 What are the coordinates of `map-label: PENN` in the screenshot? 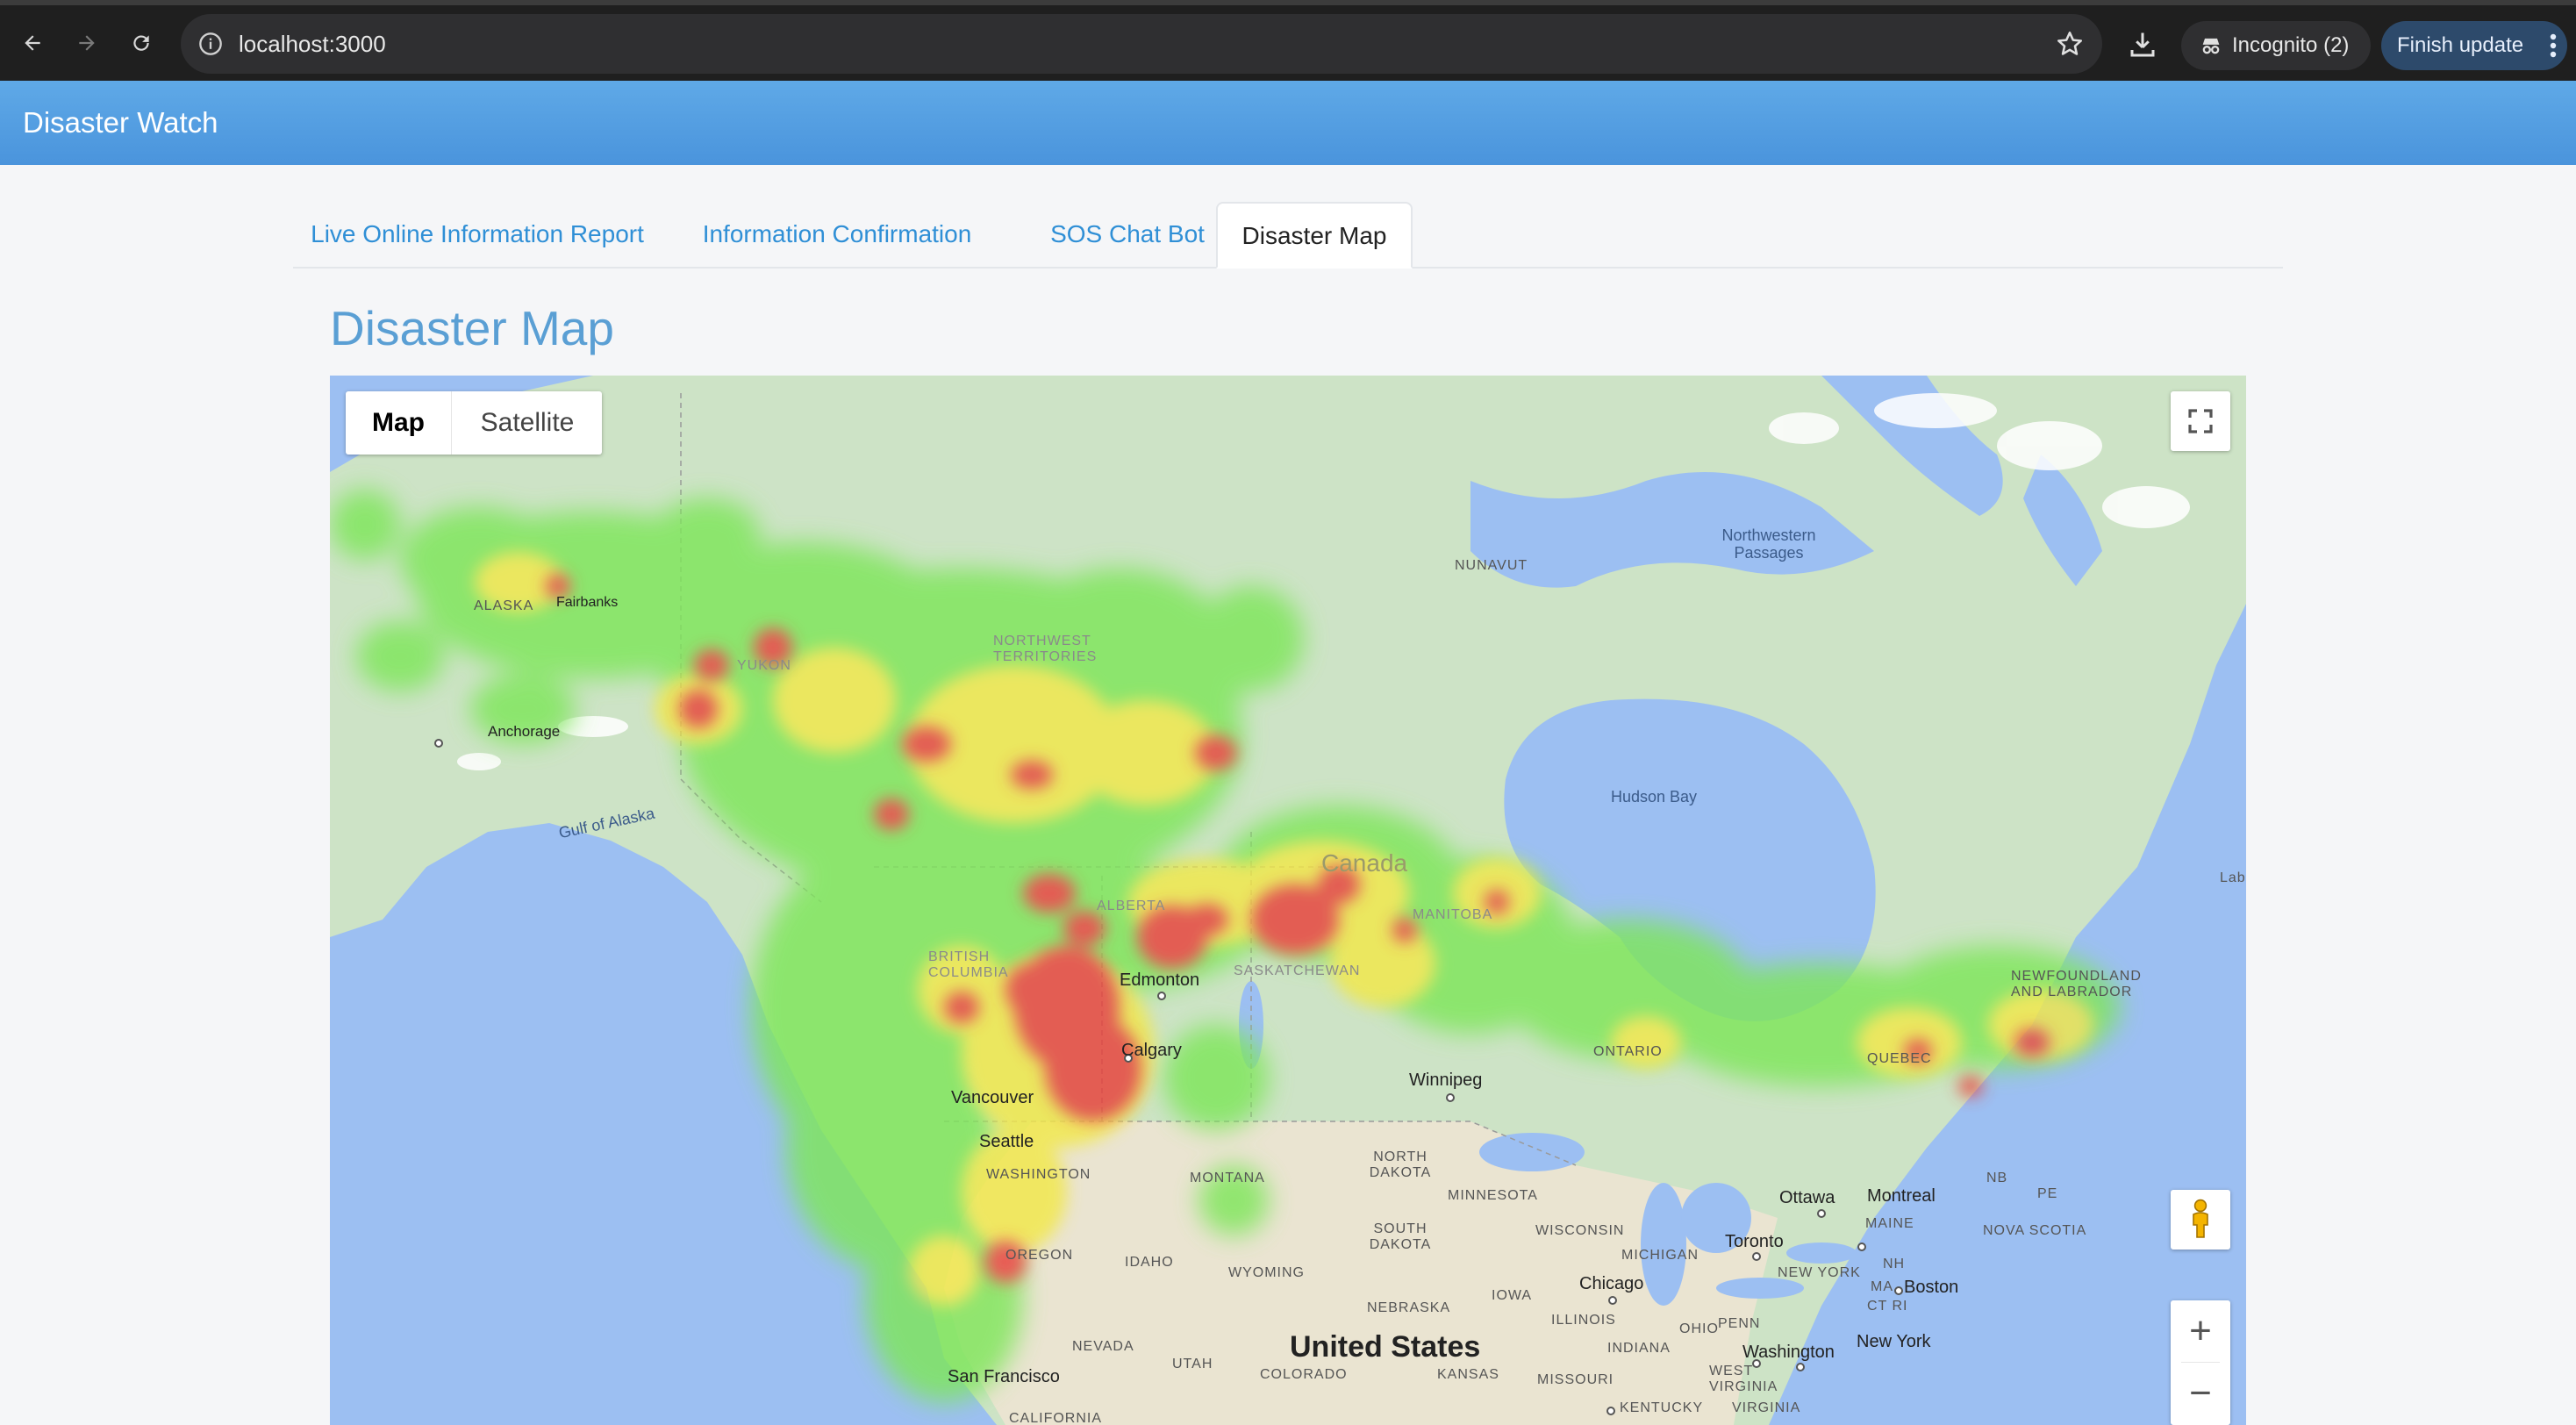 It's located at (1739, 1323).